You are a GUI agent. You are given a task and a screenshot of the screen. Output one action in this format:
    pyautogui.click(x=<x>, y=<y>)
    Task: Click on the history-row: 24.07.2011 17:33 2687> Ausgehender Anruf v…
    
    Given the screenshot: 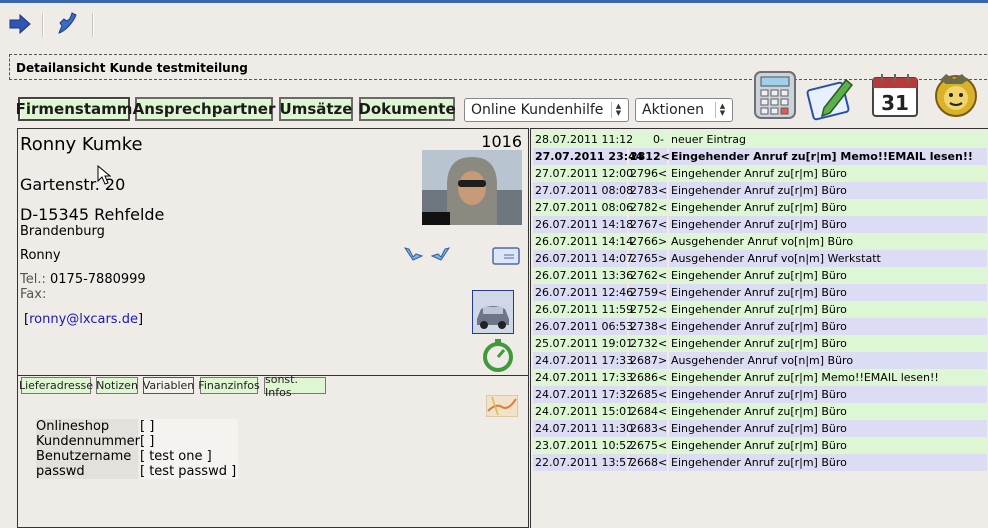 What is the action you would take?
    pyautogui.click(x=760, y=360)
    